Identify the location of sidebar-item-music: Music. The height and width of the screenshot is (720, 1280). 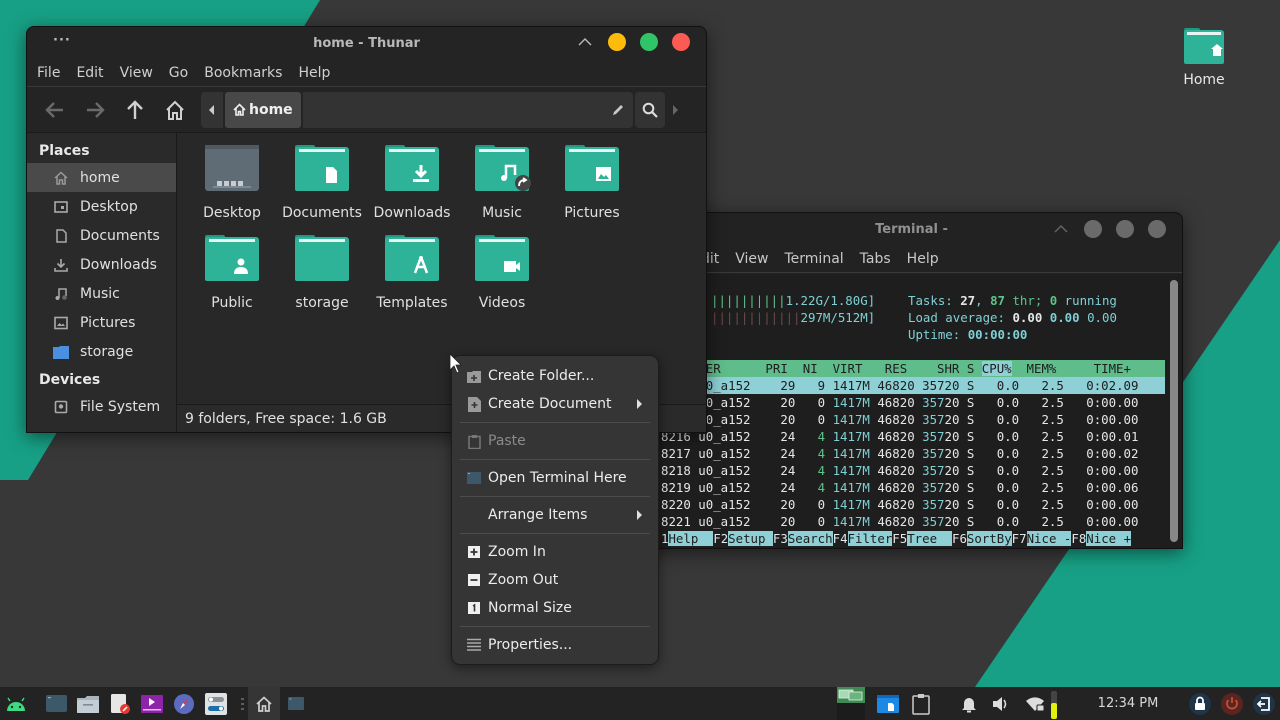
(101, 293).